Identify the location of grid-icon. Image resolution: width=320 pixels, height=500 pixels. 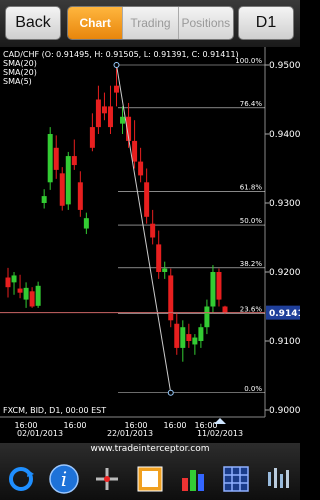
(236, 479).